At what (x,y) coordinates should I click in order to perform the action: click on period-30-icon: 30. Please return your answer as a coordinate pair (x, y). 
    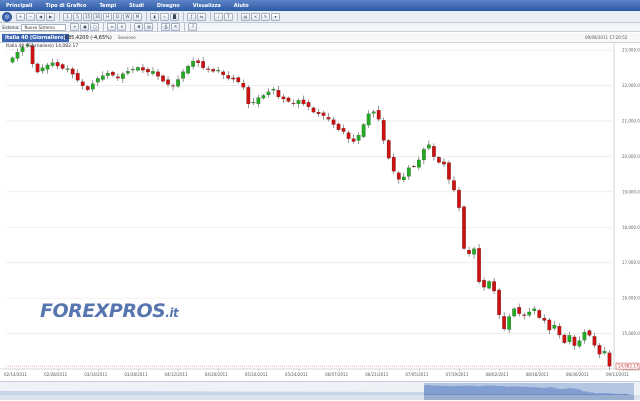
    Looking at the image, I should click on (97, 16).